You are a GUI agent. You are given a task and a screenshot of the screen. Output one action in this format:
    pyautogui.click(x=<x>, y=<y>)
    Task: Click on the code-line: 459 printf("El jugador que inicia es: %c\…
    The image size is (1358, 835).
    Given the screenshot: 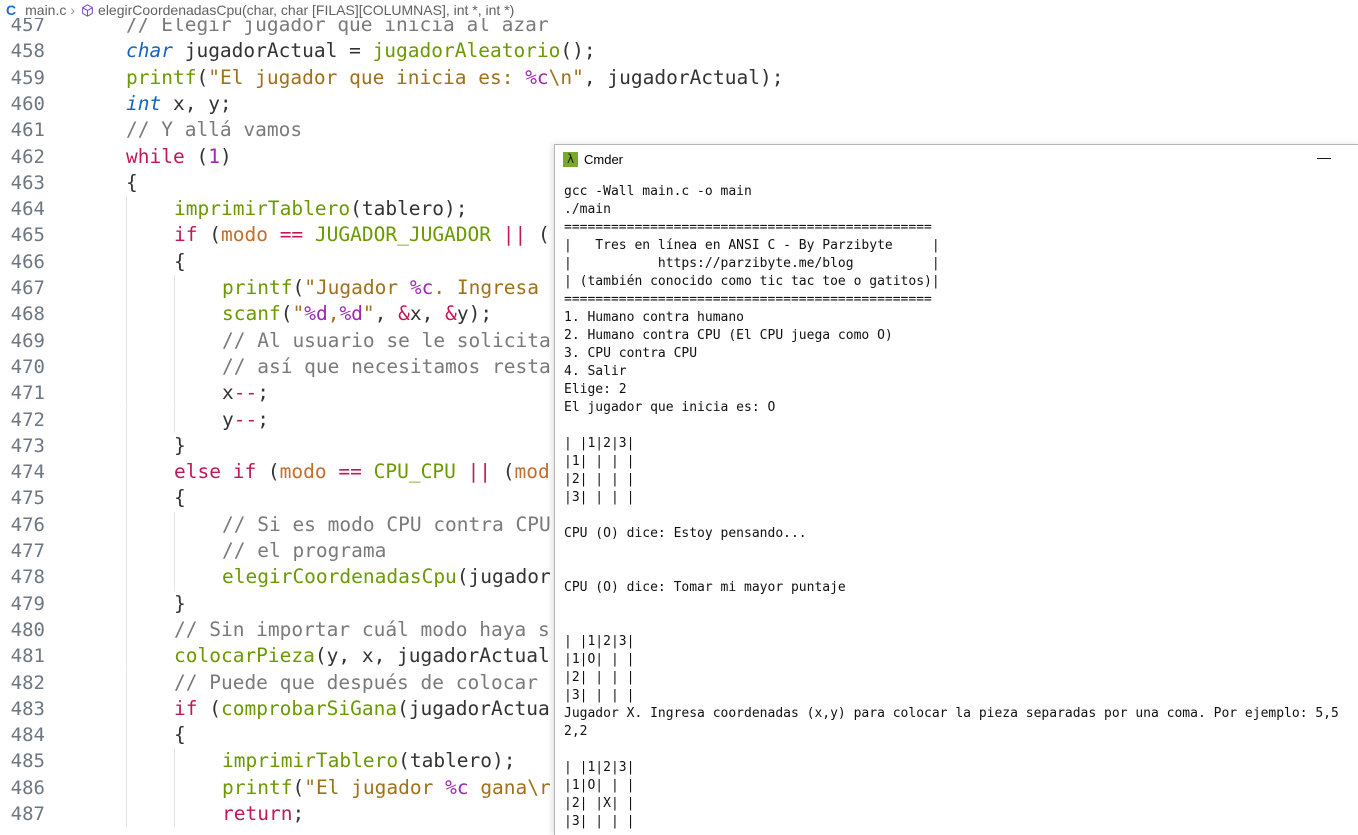 What is the action you would take?
    pyautogui.click(x=679, y=78)
    